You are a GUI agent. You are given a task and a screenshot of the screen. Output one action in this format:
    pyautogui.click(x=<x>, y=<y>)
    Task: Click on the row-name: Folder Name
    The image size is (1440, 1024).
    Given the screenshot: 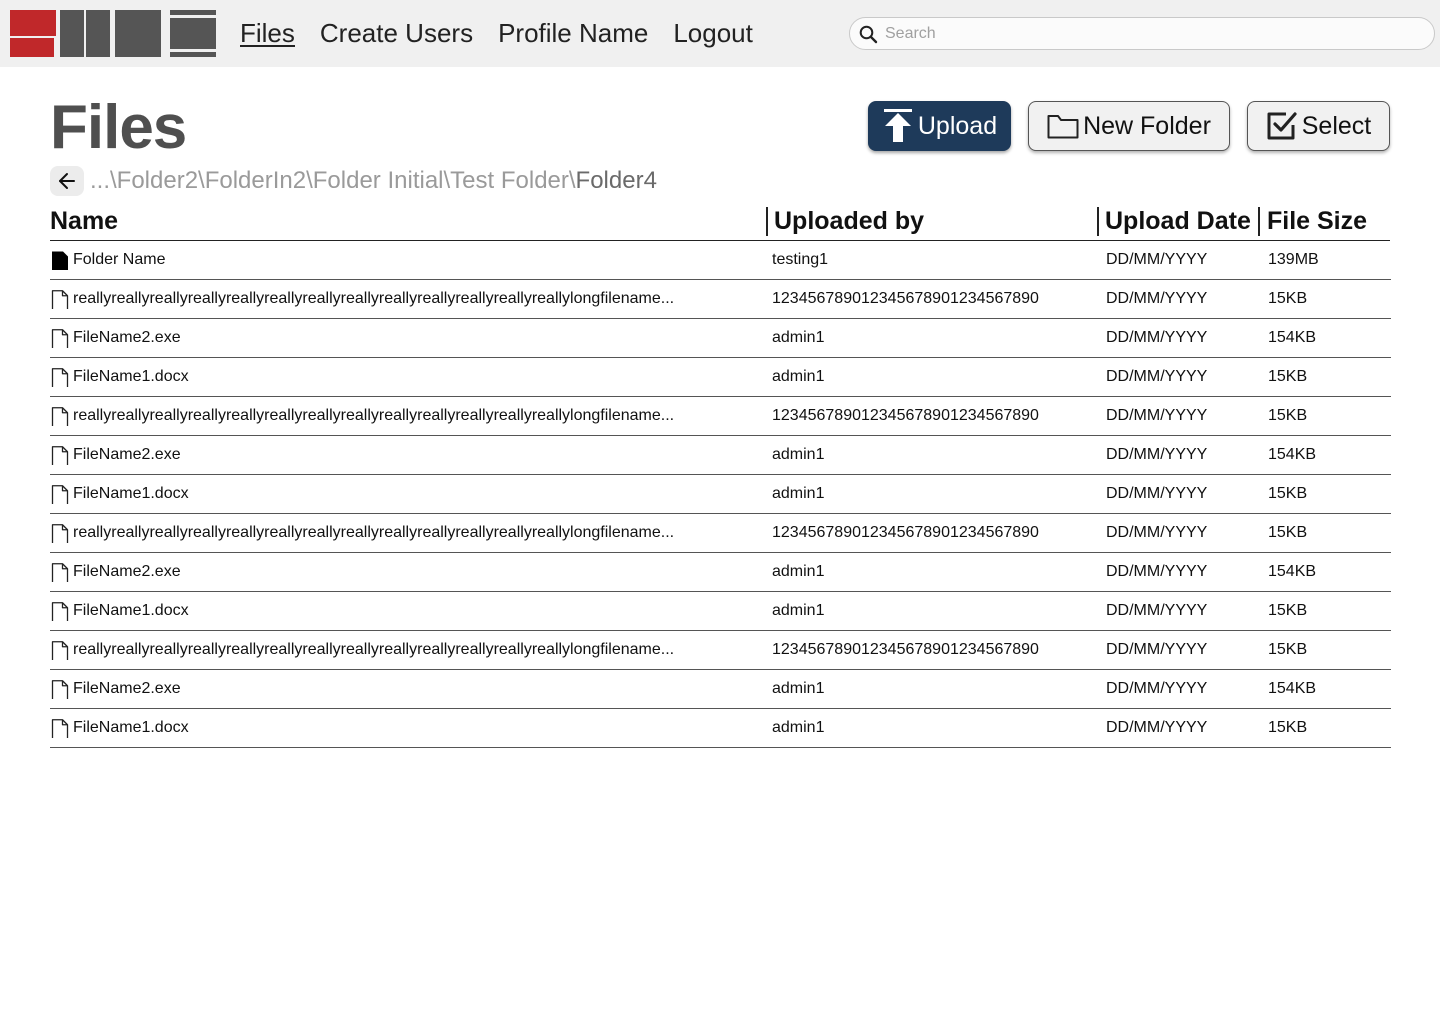 What is the action you would take?
    pyautogui.click(x=119, y=259)
    